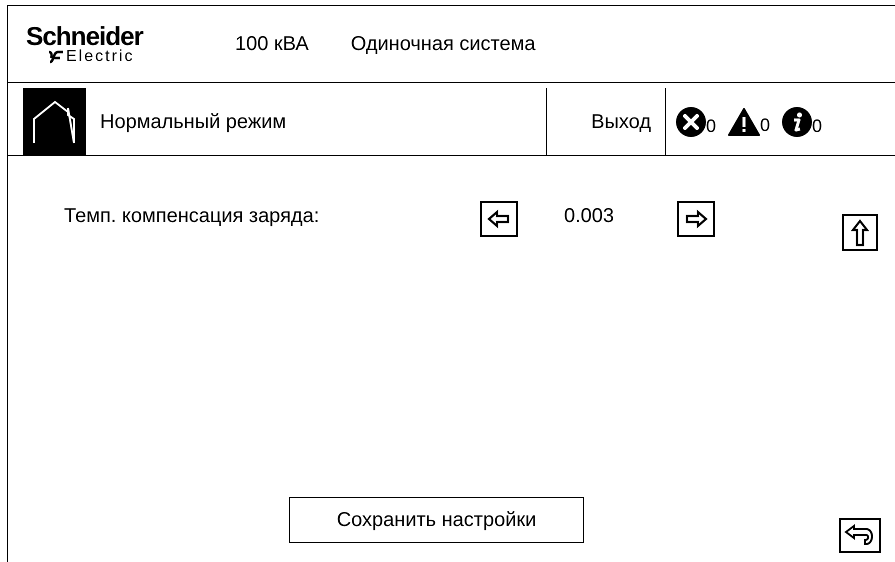 The width and height of the screenshot is (895, 562). What do you see at coordinates (194, 122) in the screenshot?
I see `mode-label: Нормальный режим` at bounding box center [194, 122].